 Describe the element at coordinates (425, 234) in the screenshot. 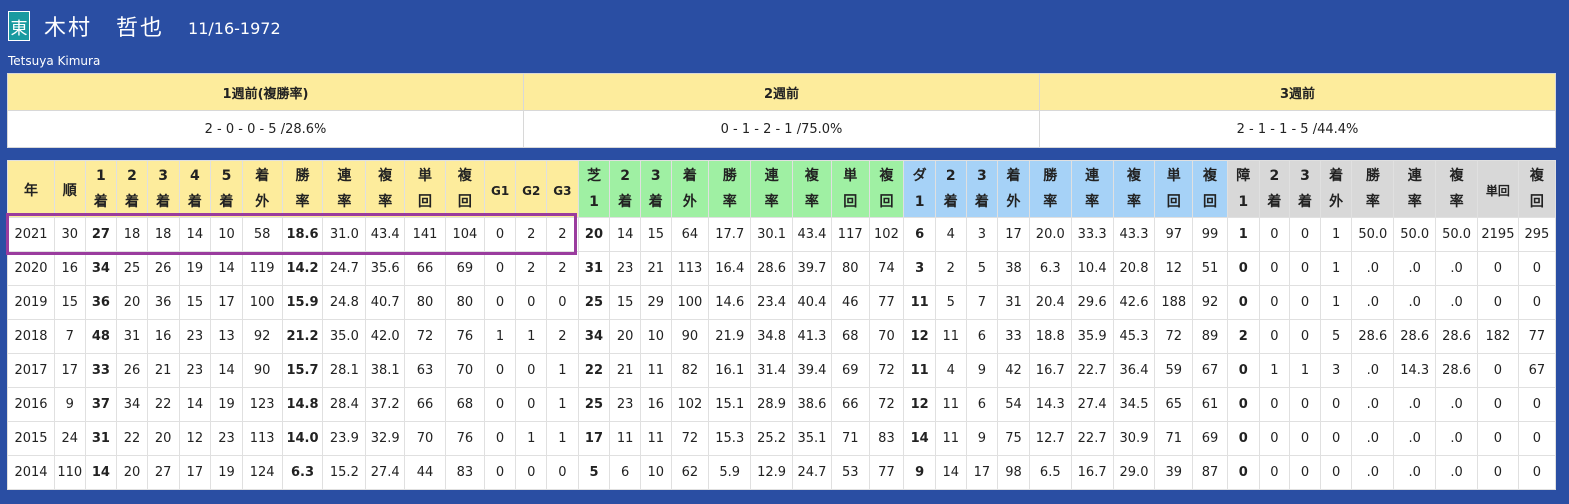

I see `stats-cell: 141` at that location.